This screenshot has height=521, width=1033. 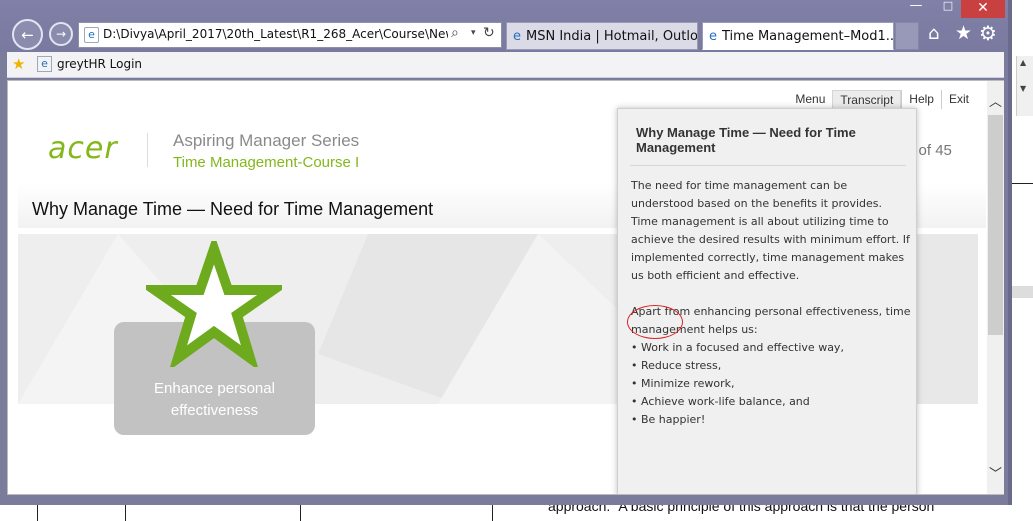 I want to click on menu-button: Menu, so click(x=810, y=99).